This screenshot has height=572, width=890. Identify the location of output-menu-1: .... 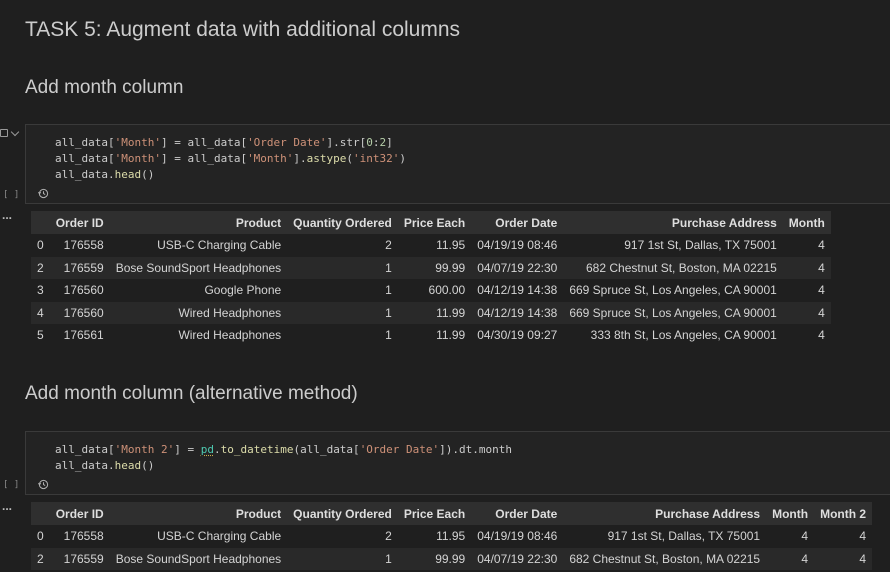
(7, 215).